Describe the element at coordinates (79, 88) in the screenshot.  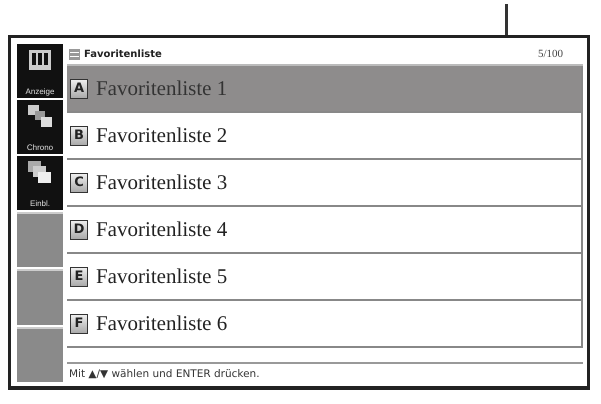
I see `letter-key: A` at that location.